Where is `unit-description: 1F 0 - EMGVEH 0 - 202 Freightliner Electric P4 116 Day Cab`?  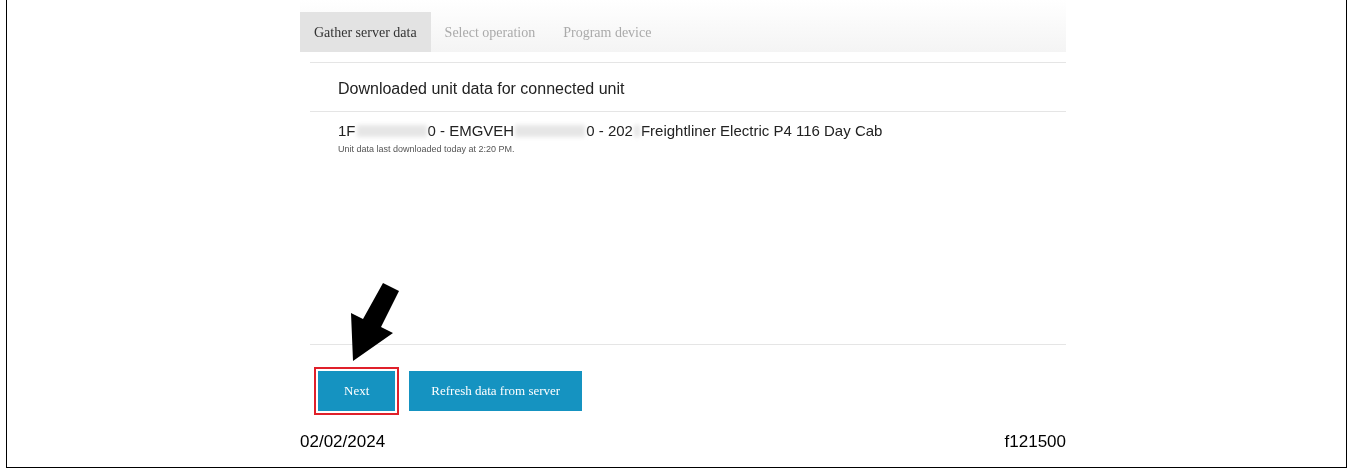
unit-description: 1F 0 - EMGVEH 0 - 202 Freightliner Electric P4 116 Day Cab is located at coordinates (611, 131).